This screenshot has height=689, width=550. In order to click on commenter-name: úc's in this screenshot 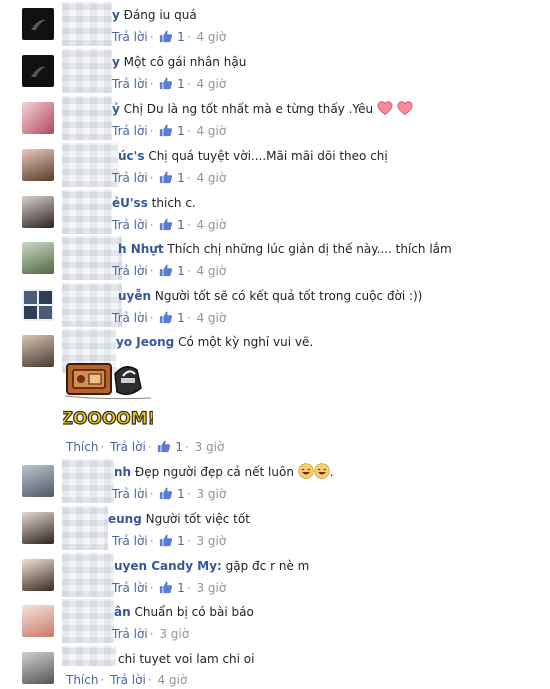, I will do `click(131, 156)`.